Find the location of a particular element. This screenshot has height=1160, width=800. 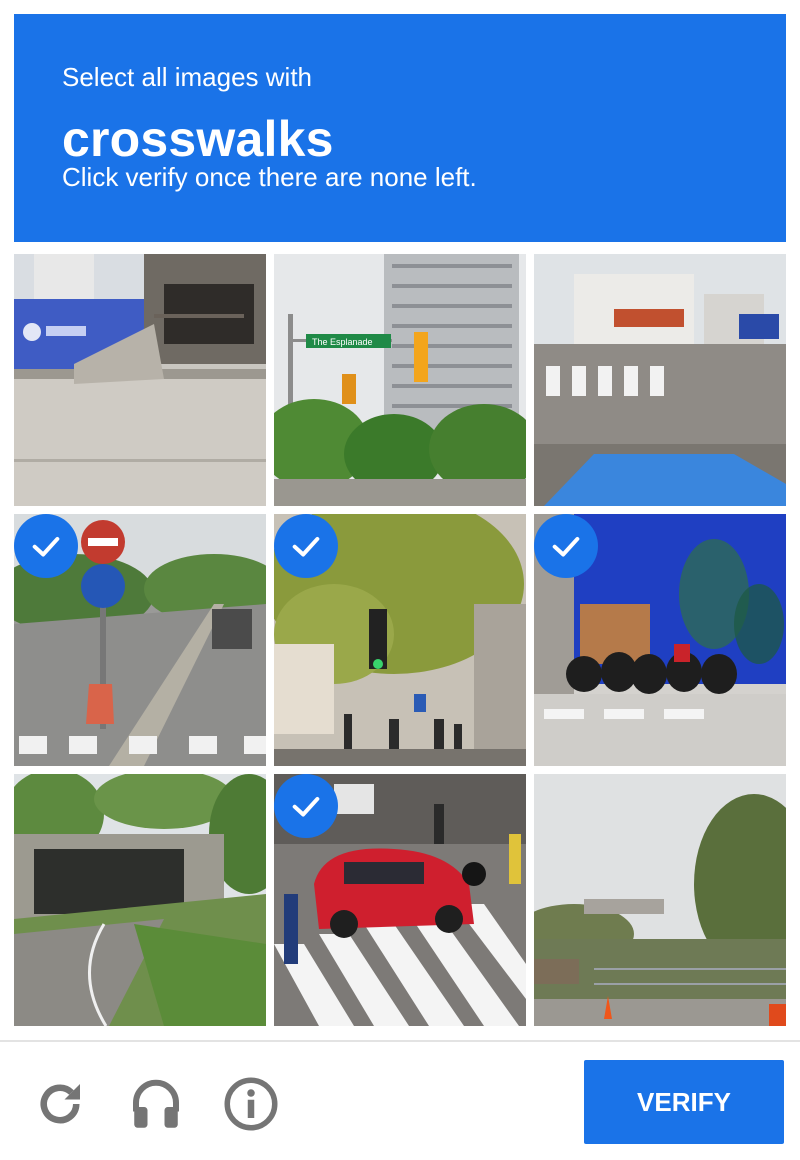

instruction-subtext: Click verify once there are none left. is located at coordinates (269, 177).